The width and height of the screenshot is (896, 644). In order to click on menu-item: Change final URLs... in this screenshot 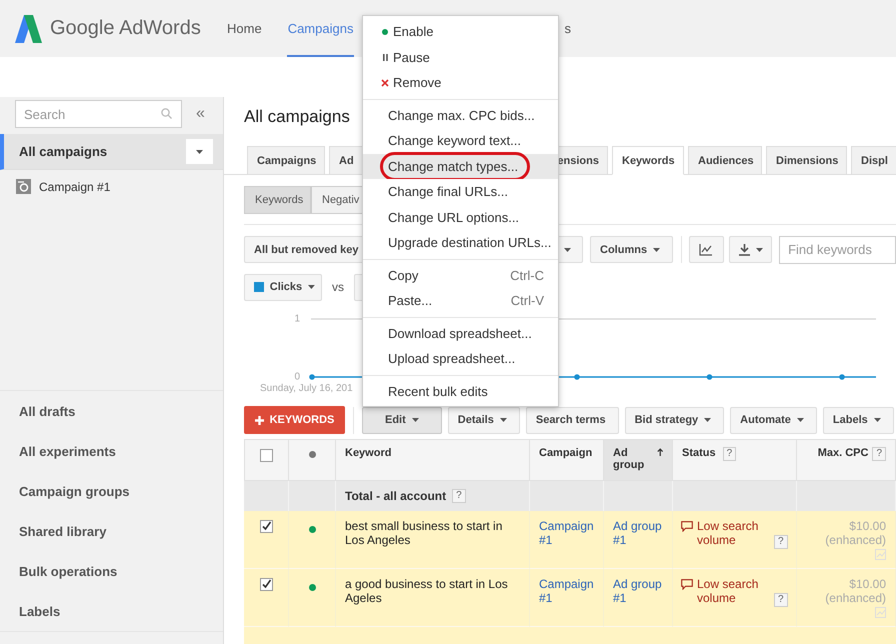, I will do `click(460, 191)`.